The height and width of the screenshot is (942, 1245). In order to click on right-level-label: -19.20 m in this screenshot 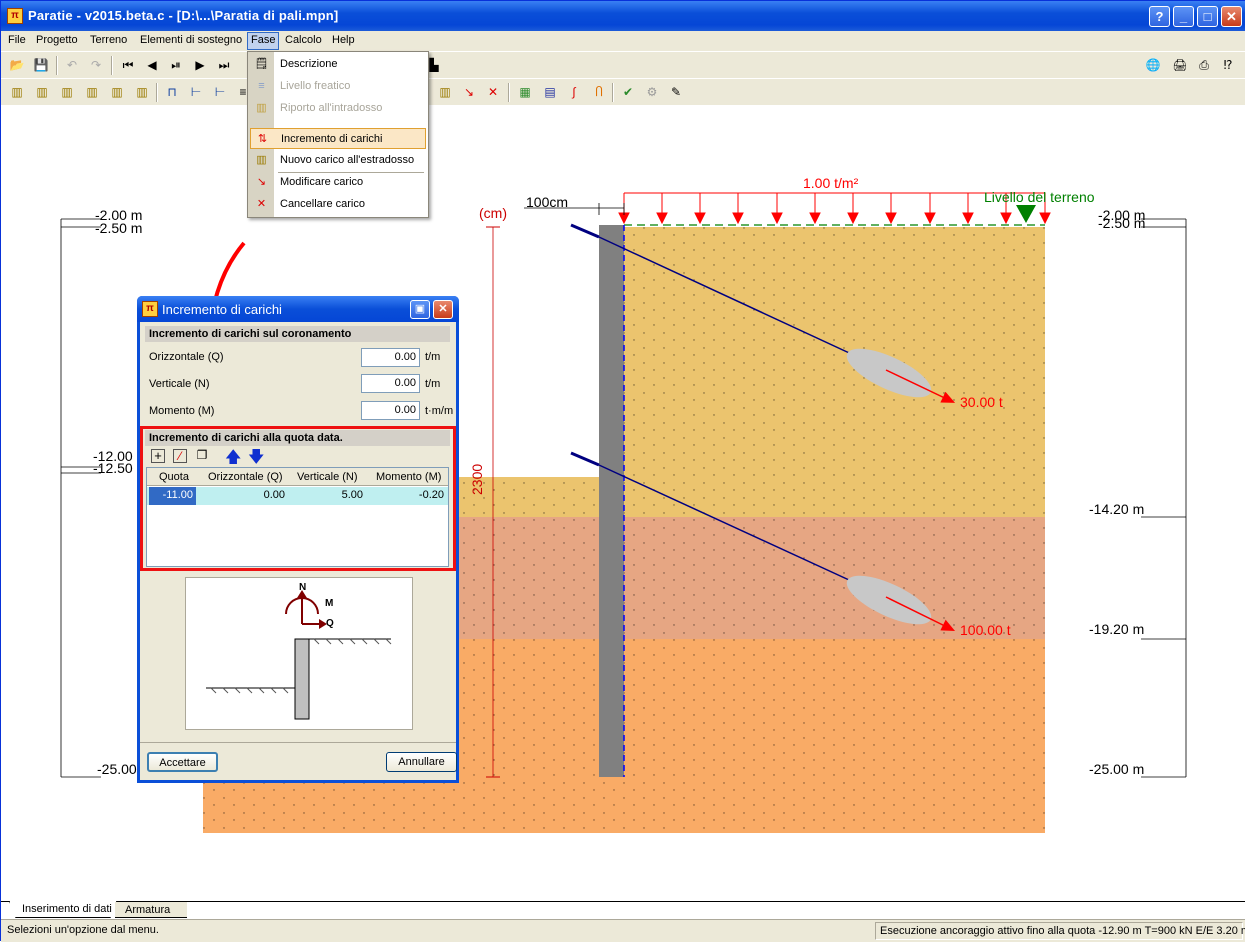, I will do `click(1117, 629)`.